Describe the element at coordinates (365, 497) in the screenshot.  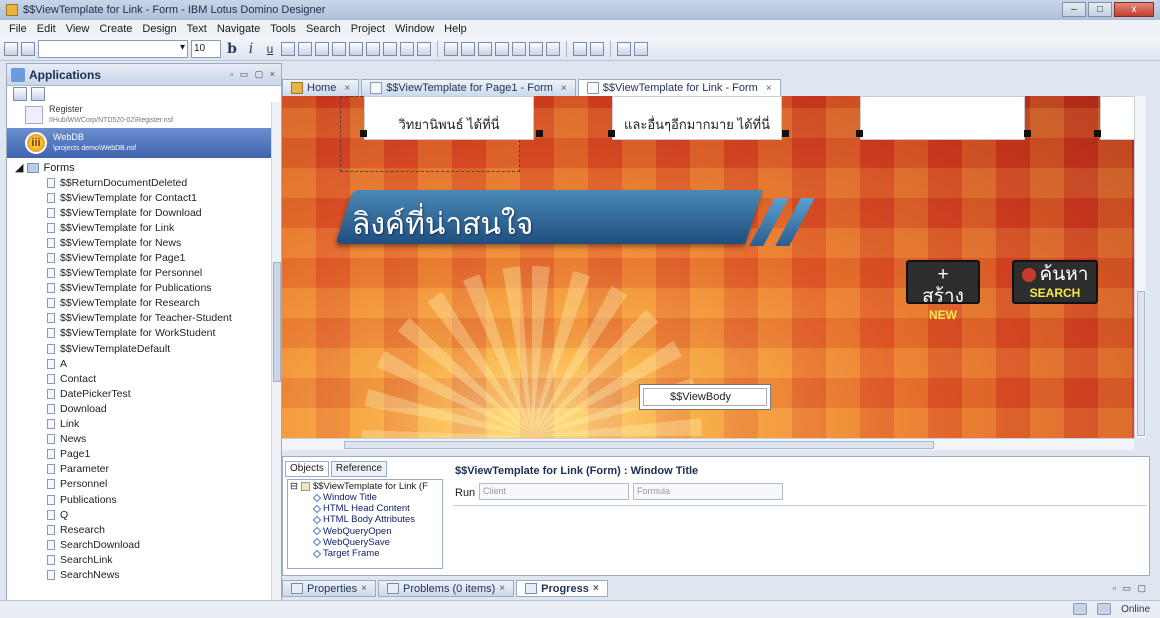
I see `object-item: Window Title` at that location.